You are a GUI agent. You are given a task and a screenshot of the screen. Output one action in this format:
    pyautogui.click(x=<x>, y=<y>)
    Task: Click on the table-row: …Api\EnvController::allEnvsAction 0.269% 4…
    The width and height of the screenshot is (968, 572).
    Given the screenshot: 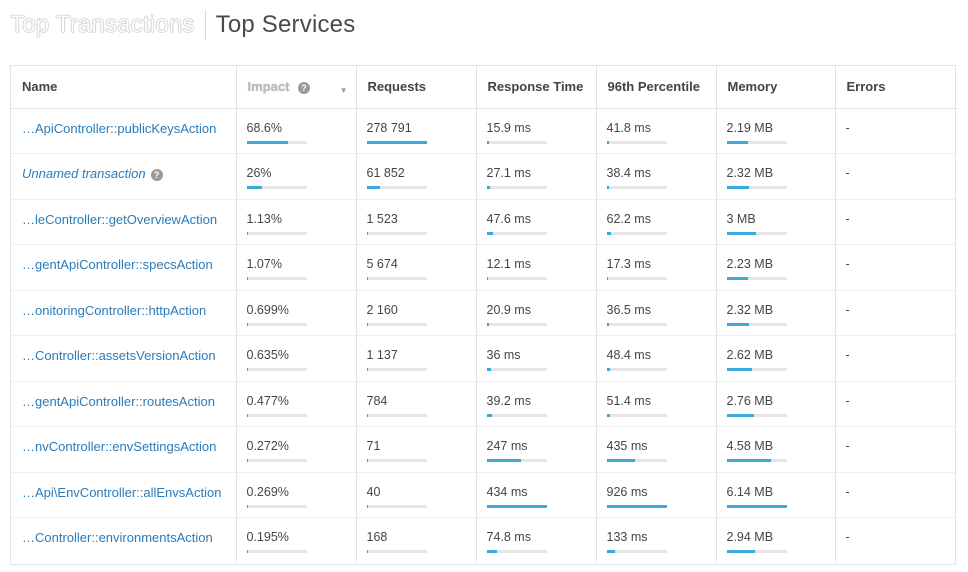 What is the action you would take?
    pyautogui.click(x=484, y=495)
    